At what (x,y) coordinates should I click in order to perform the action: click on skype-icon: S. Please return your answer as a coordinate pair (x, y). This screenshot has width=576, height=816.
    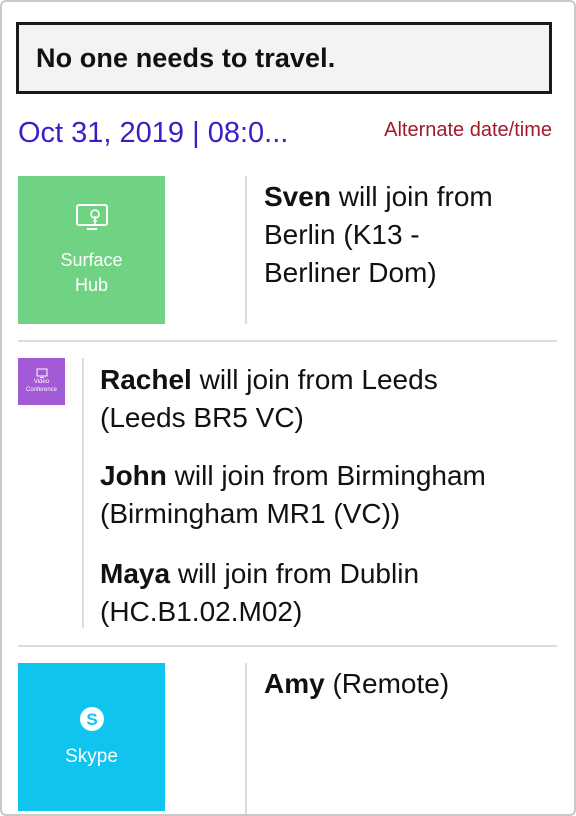
    Looking at the image, I should click on (91, 718).